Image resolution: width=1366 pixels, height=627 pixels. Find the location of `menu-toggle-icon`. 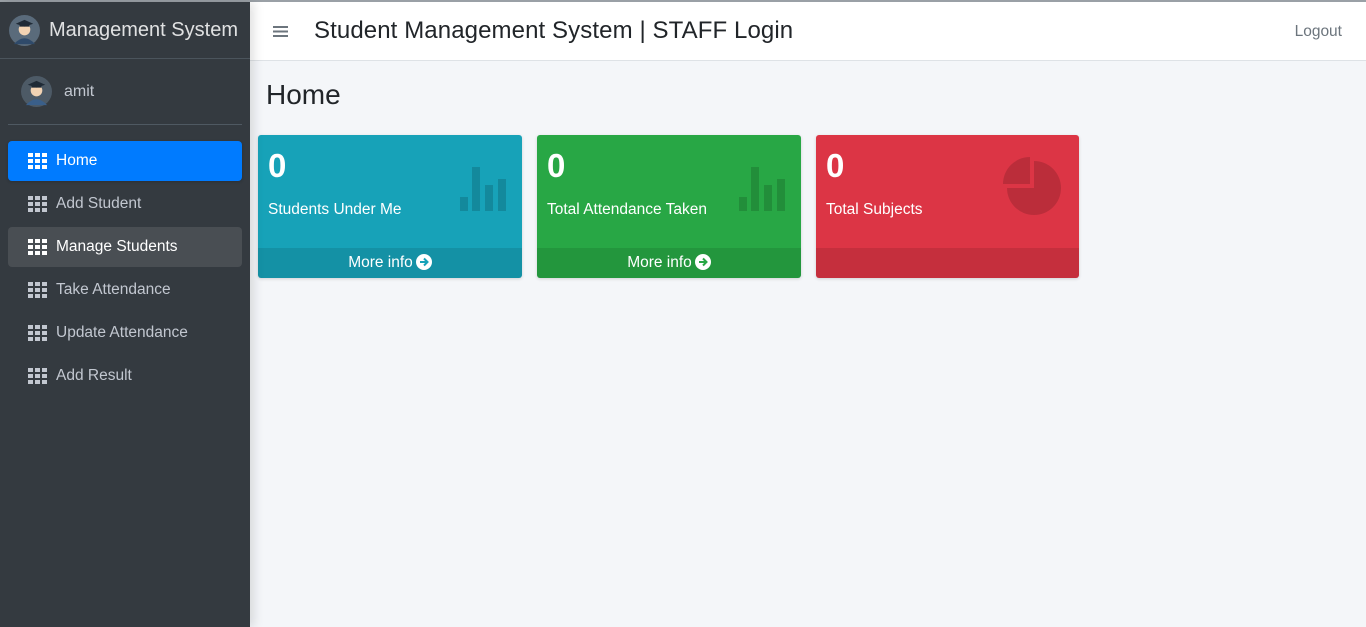

menu-toggle-icon is located at coordinates (280, 31).